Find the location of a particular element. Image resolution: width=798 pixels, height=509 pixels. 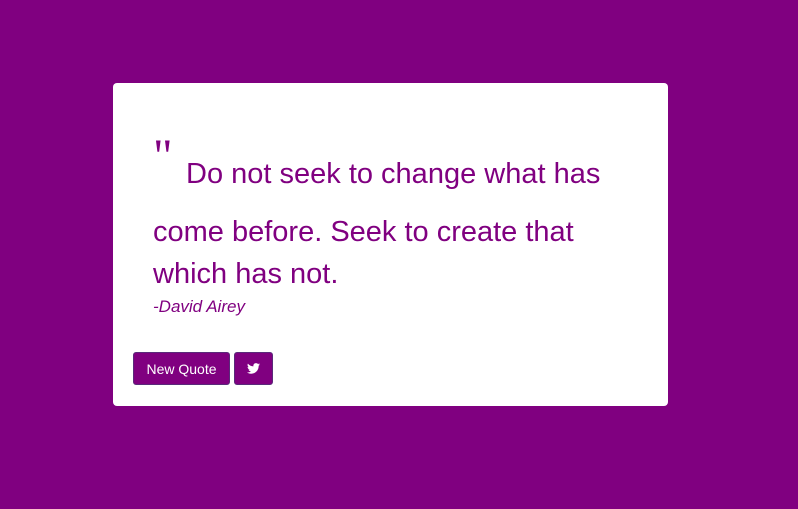

tweet-button is located at coordinates (253, 368).